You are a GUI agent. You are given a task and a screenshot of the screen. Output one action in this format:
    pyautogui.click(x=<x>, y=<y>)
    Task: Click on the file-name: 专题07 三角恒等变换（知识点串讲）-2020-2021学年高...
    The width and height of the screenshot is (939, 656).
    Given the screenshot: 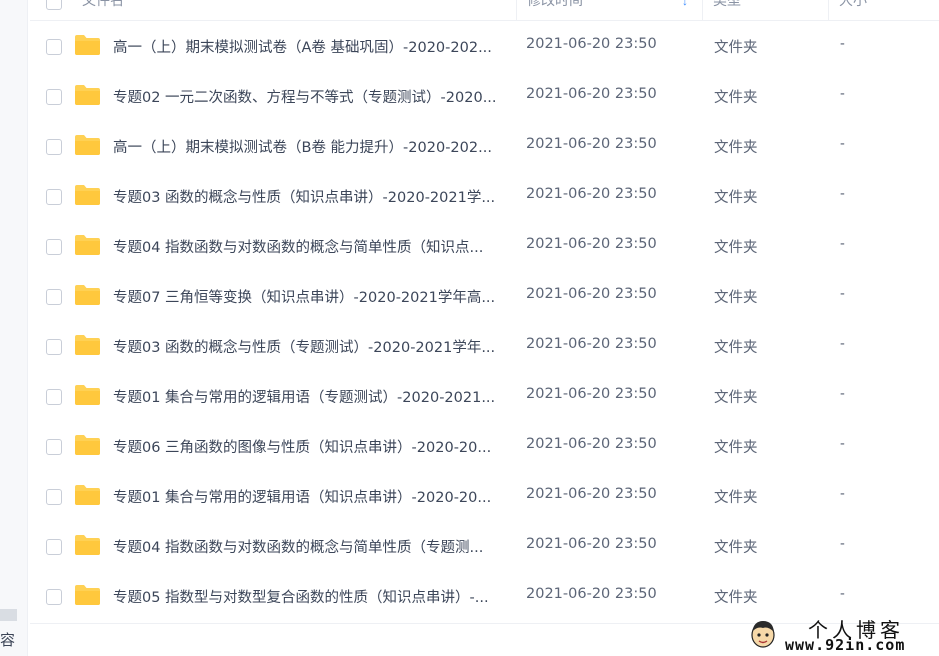 What is the action you would take?
    pyautogui.click(x=310, y=296)
    